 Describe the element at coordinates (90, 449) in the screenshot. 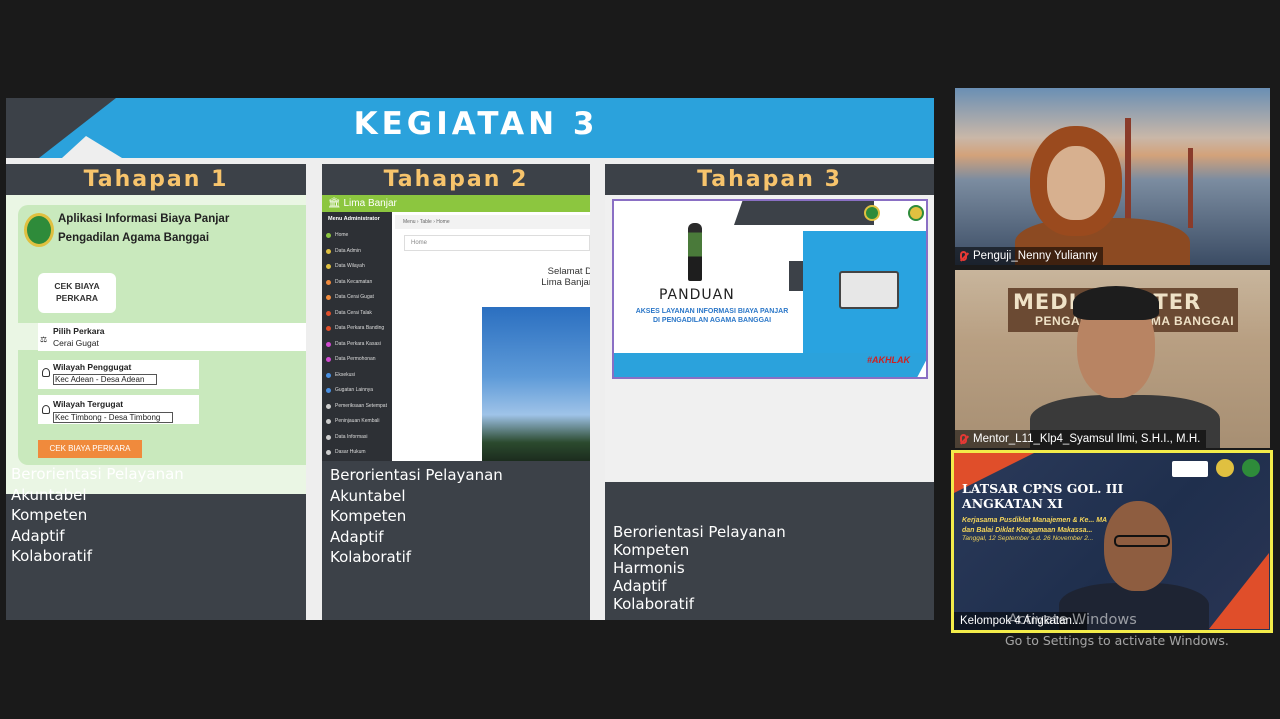

I see `cek-biaya-perkara-button: CEK BIAYA PERKARA` at that location.